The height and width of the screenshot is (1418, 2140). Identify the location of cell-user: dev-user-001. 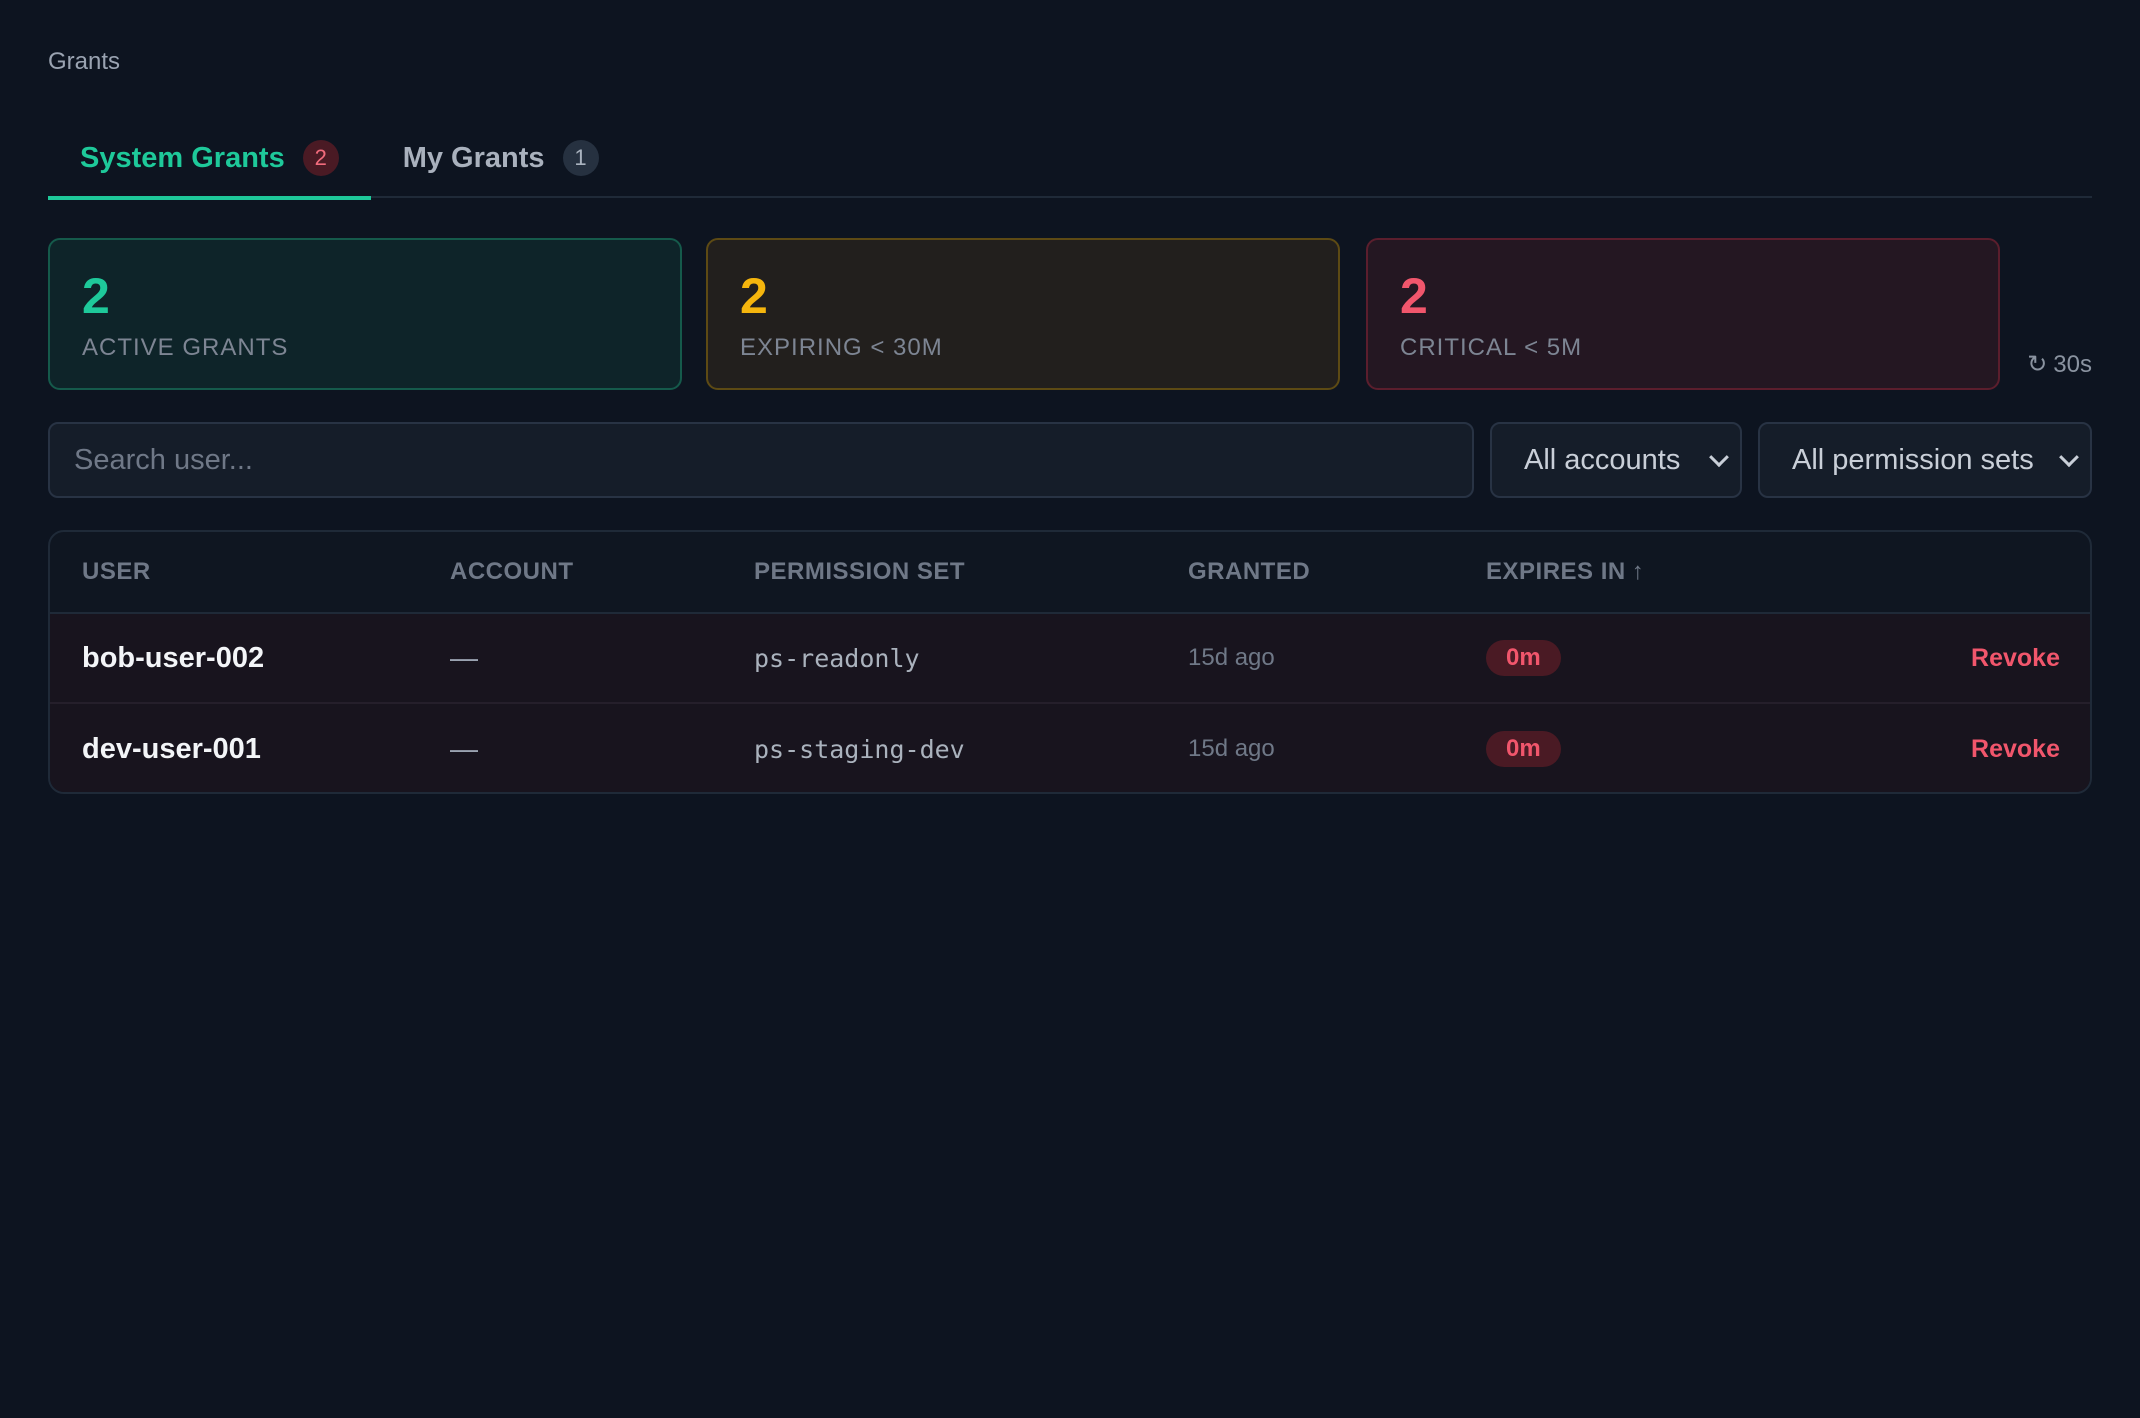
(171, 748).